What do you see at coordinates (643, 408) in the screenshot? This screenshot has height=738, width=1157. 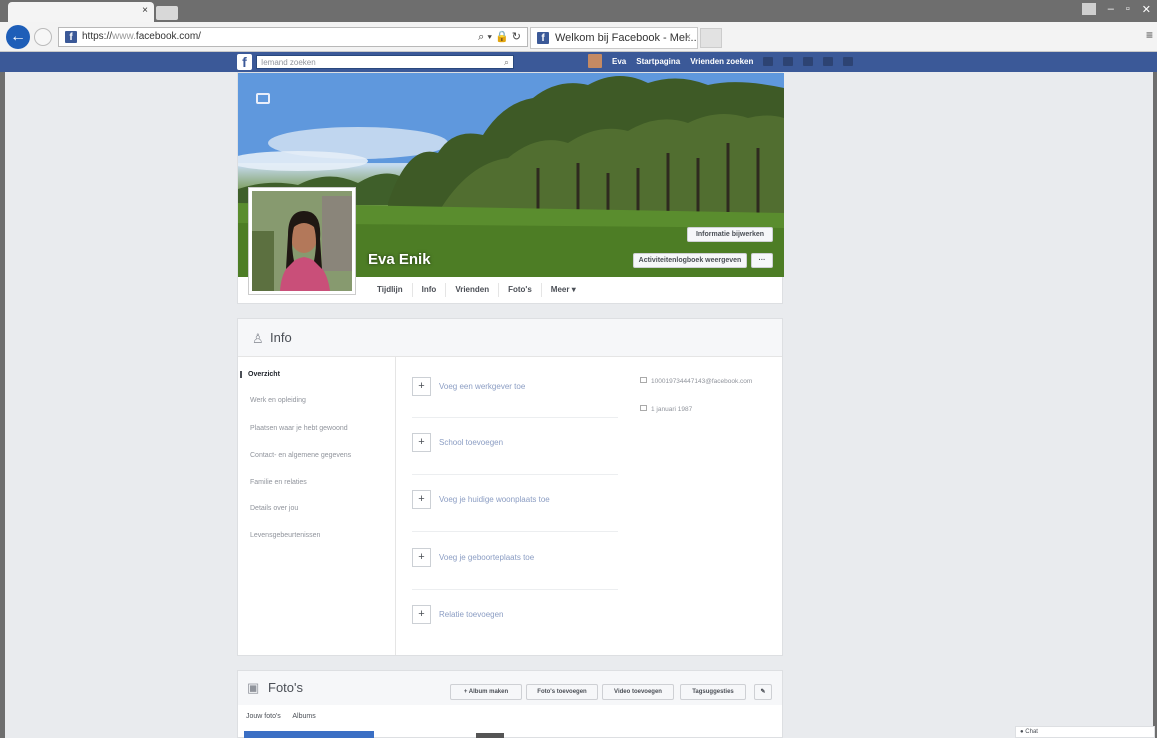 I see `birthday-icon` at bounding box center [643, 408].